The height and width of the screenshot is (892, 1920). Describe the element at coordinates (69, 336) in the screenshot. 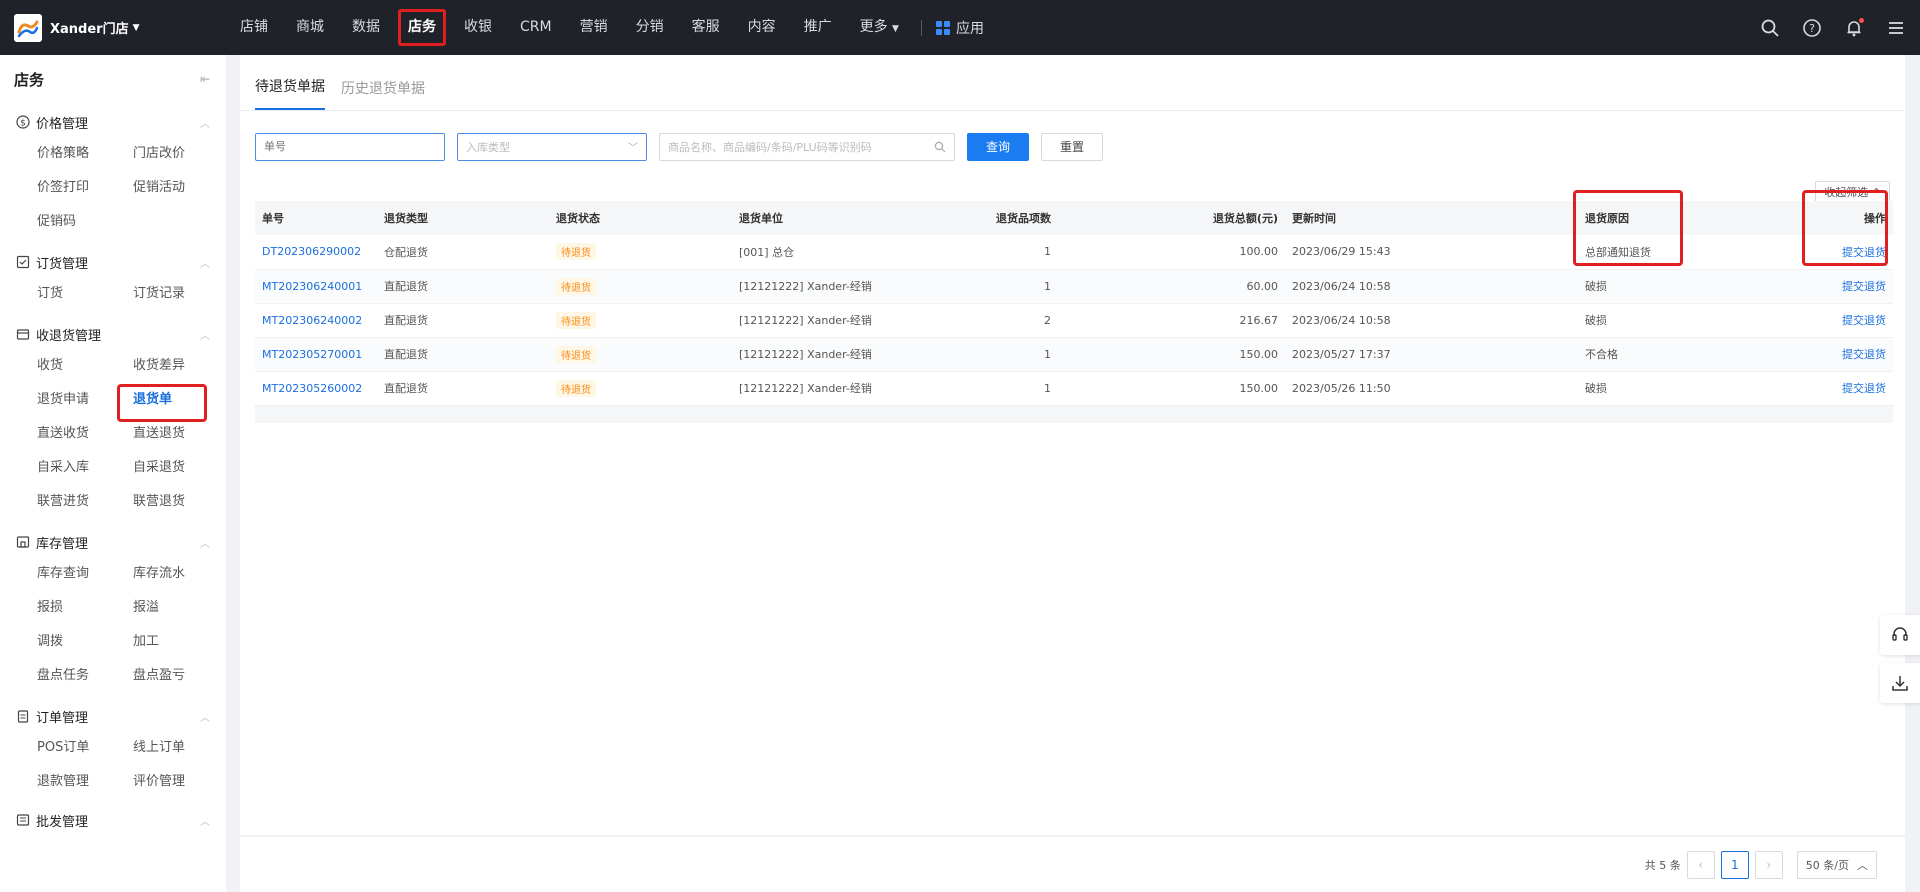

I see `sidebar-group-title: 收退货管理` at that location.